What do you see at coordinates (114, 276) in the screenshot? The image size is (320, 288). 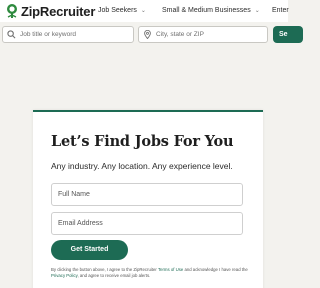 I see `legal-text-post: , and agree to receive email job alerts.` at bounding box center [114, 276].